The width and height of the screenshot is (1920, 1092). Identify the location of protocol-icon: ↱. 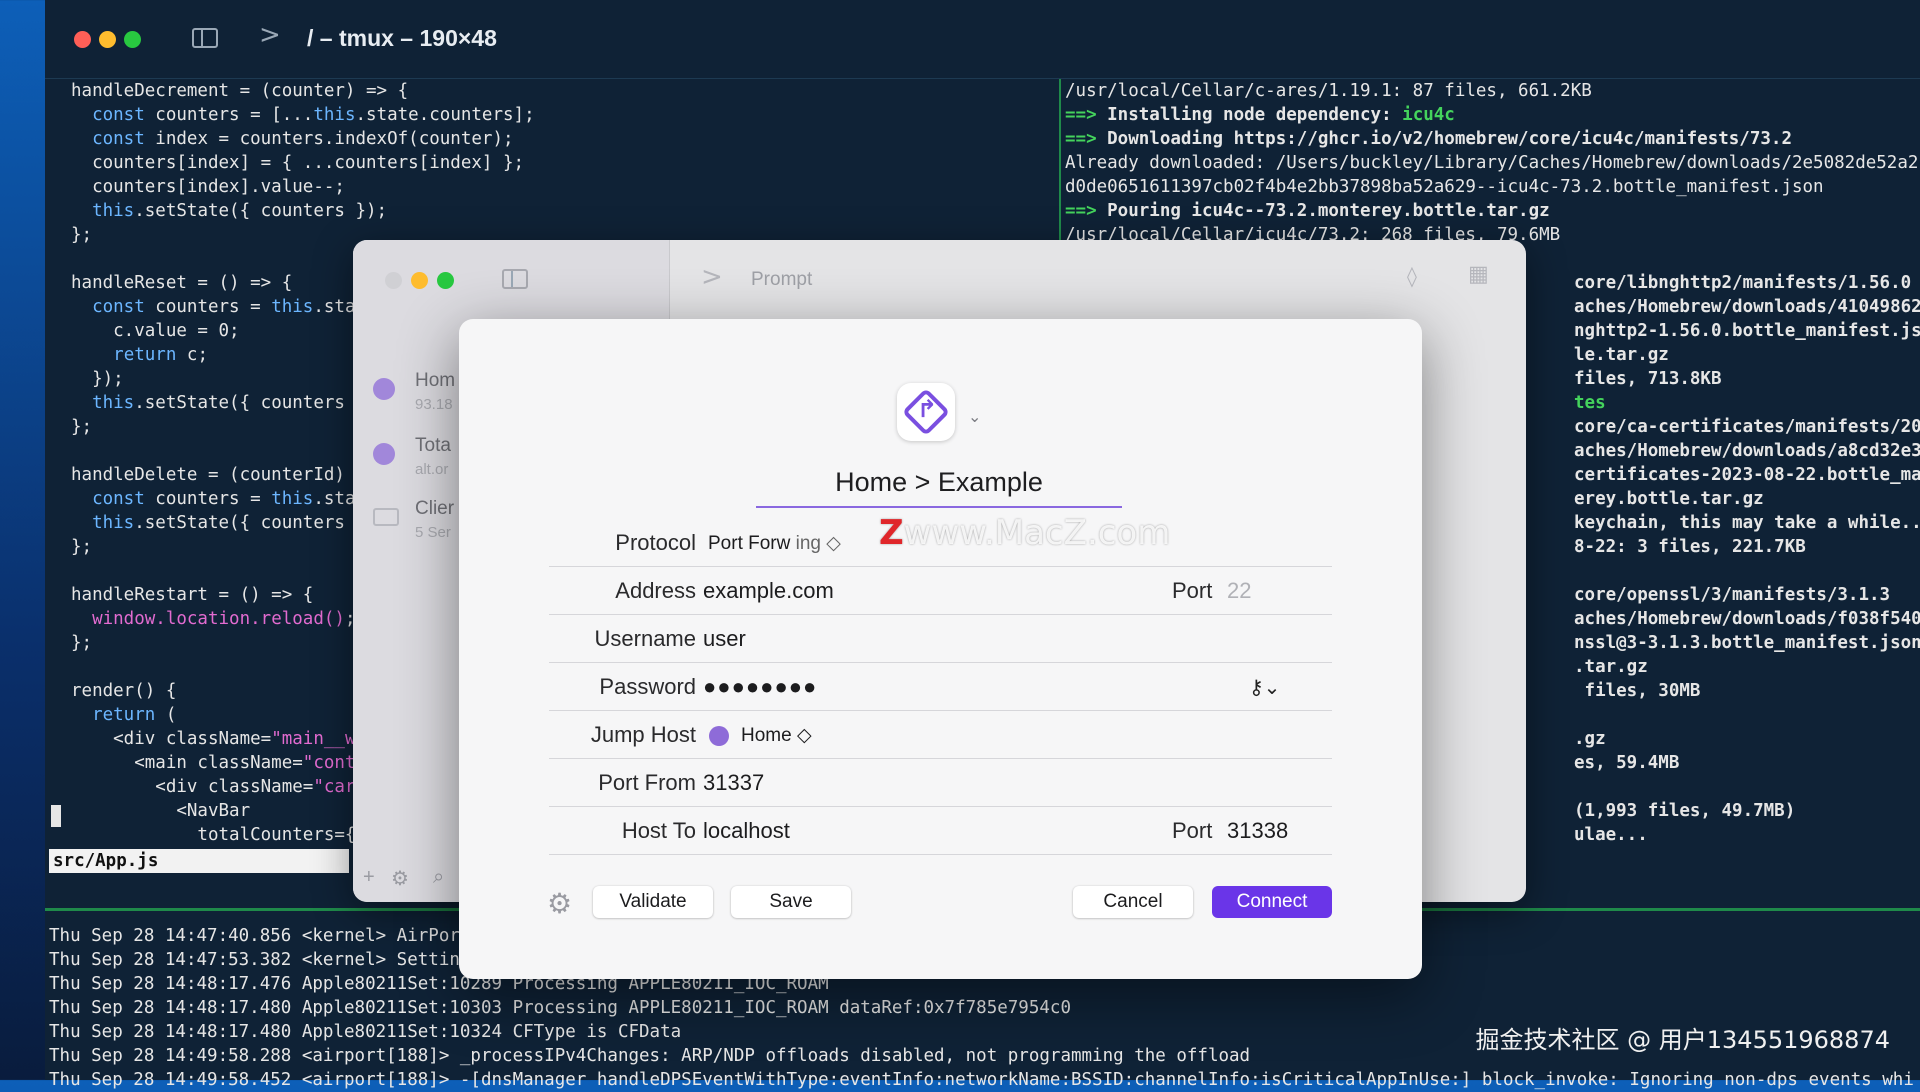
(926, 412).